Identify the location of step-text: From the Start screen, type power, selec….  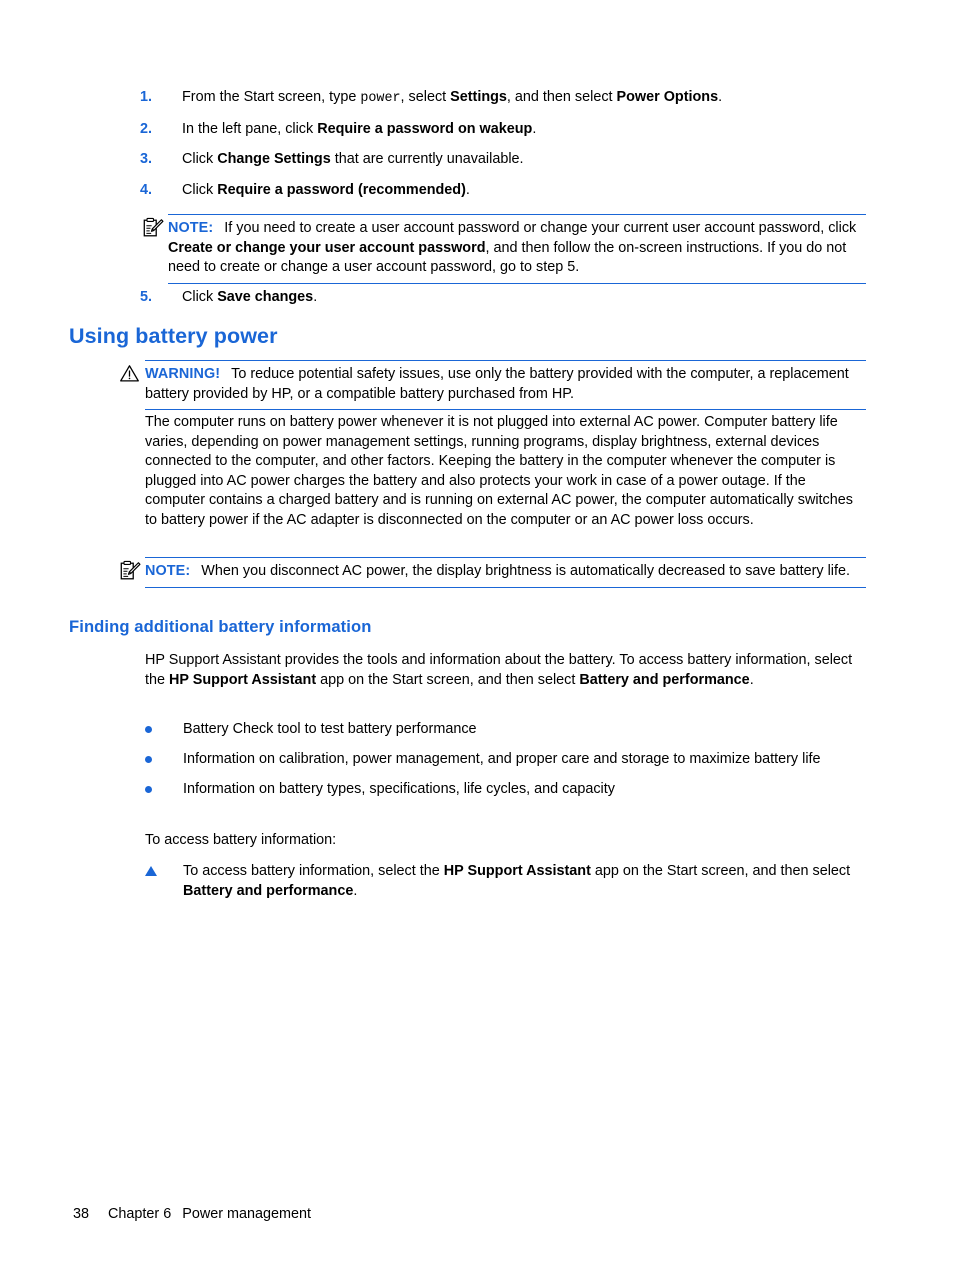
(452, 97).